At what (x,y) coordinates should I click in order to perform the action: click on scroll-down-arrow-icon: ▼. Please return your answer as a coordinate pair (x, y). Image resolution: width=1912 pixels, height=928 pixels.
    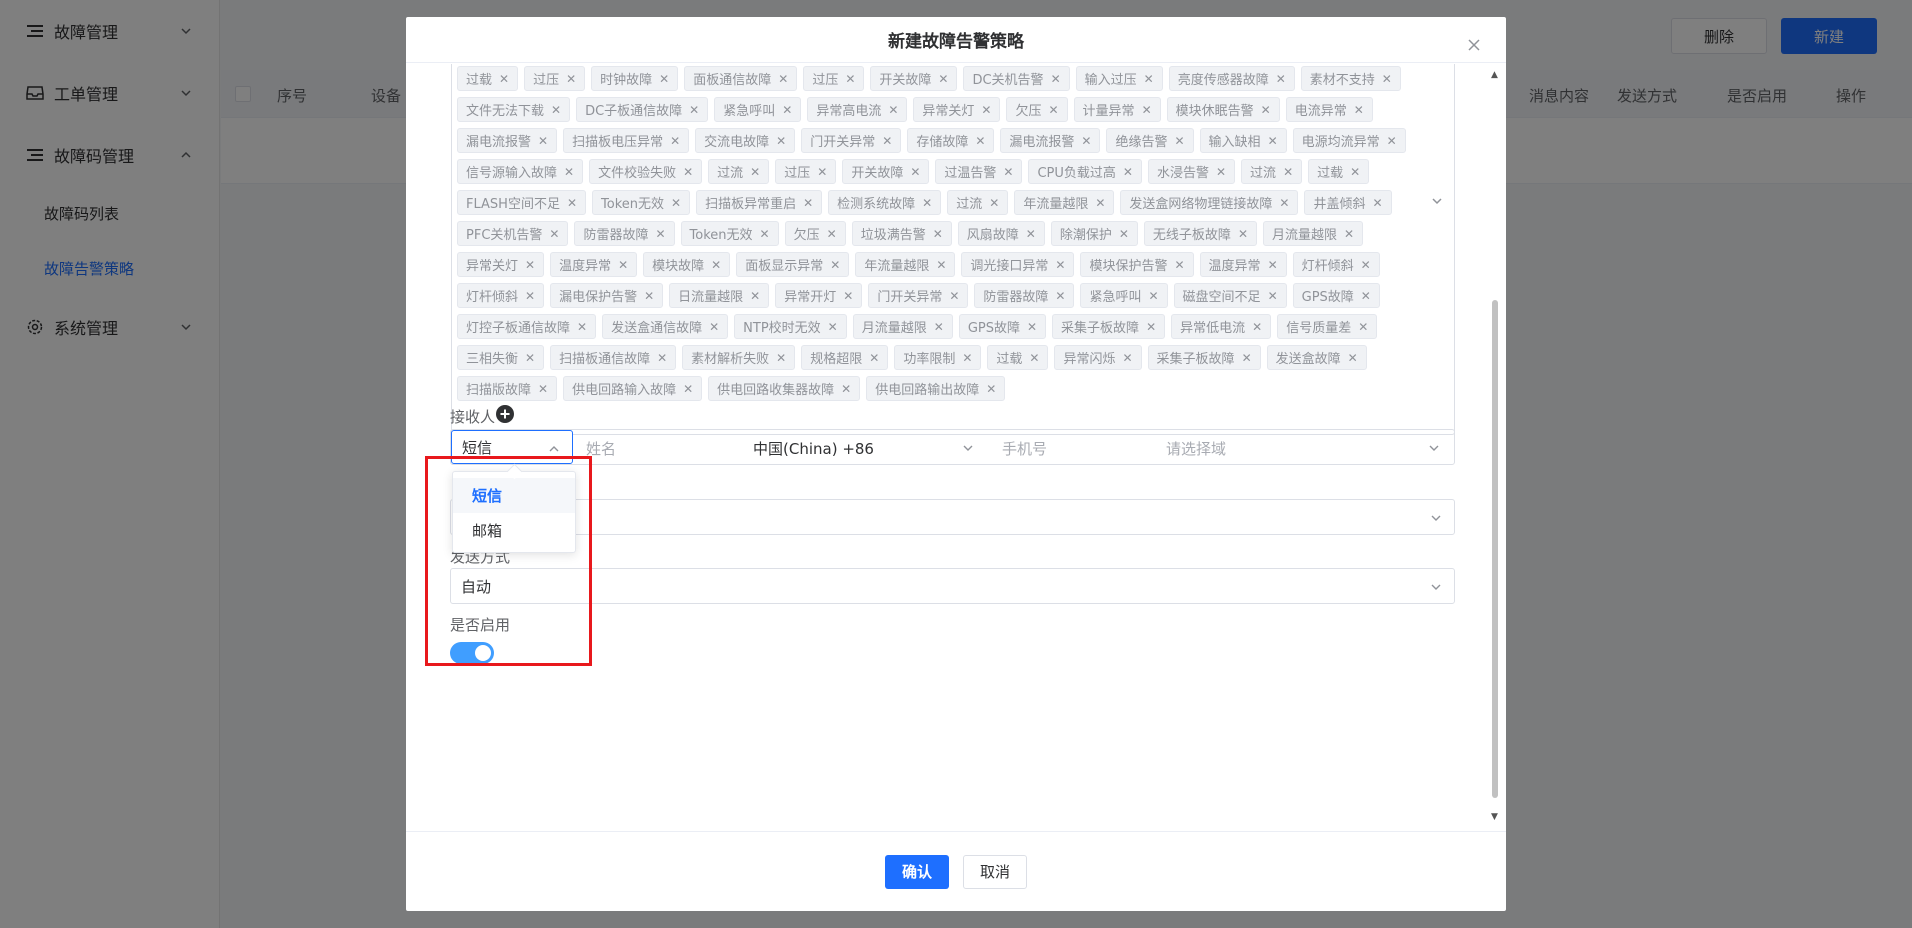
    Looking at the image, I should click on (1494, 817).